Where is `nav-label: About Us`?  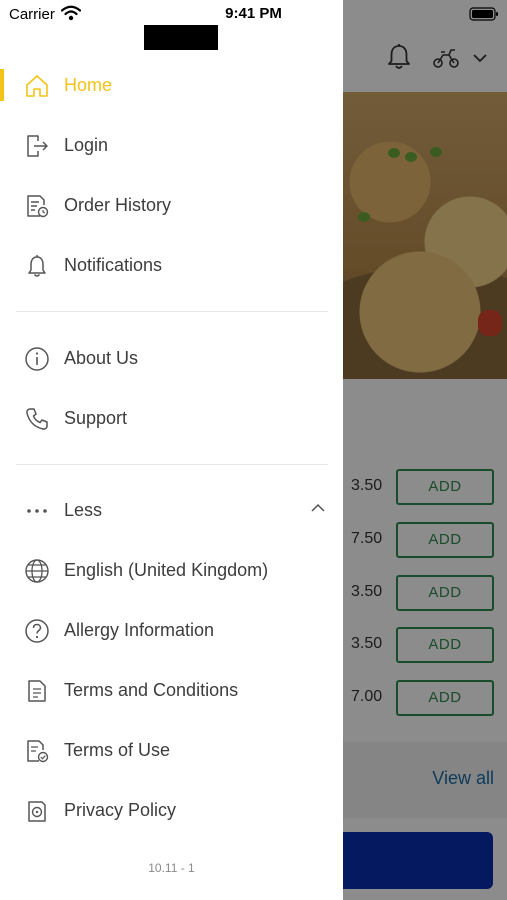 nav-label: About Us is located at coordinates (101, 358).